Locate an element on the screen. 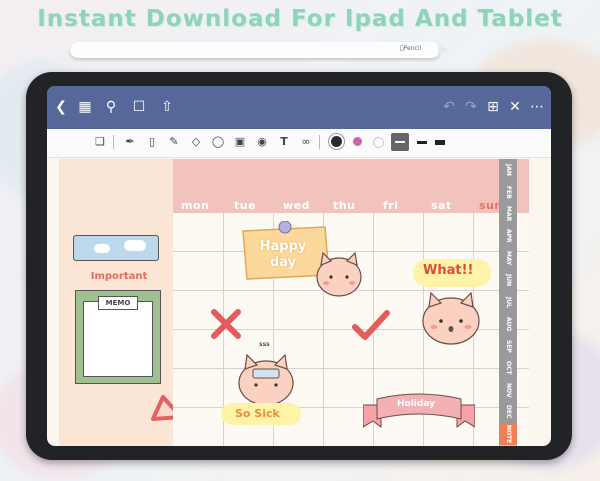 This screenshot has width=600, height=481. month-tab-jan: JAN is located at coordinates (508, 170).